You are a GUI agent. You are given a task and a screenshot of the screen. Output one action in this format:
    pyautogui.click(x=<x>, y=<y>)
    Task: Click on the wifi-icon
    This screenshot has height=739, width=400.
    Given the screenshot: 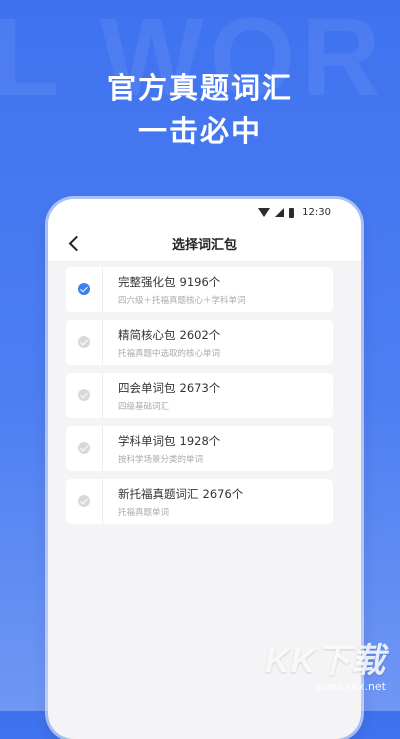 What is the action you would take?
    pyautogui.click(x=264, y=212)
    